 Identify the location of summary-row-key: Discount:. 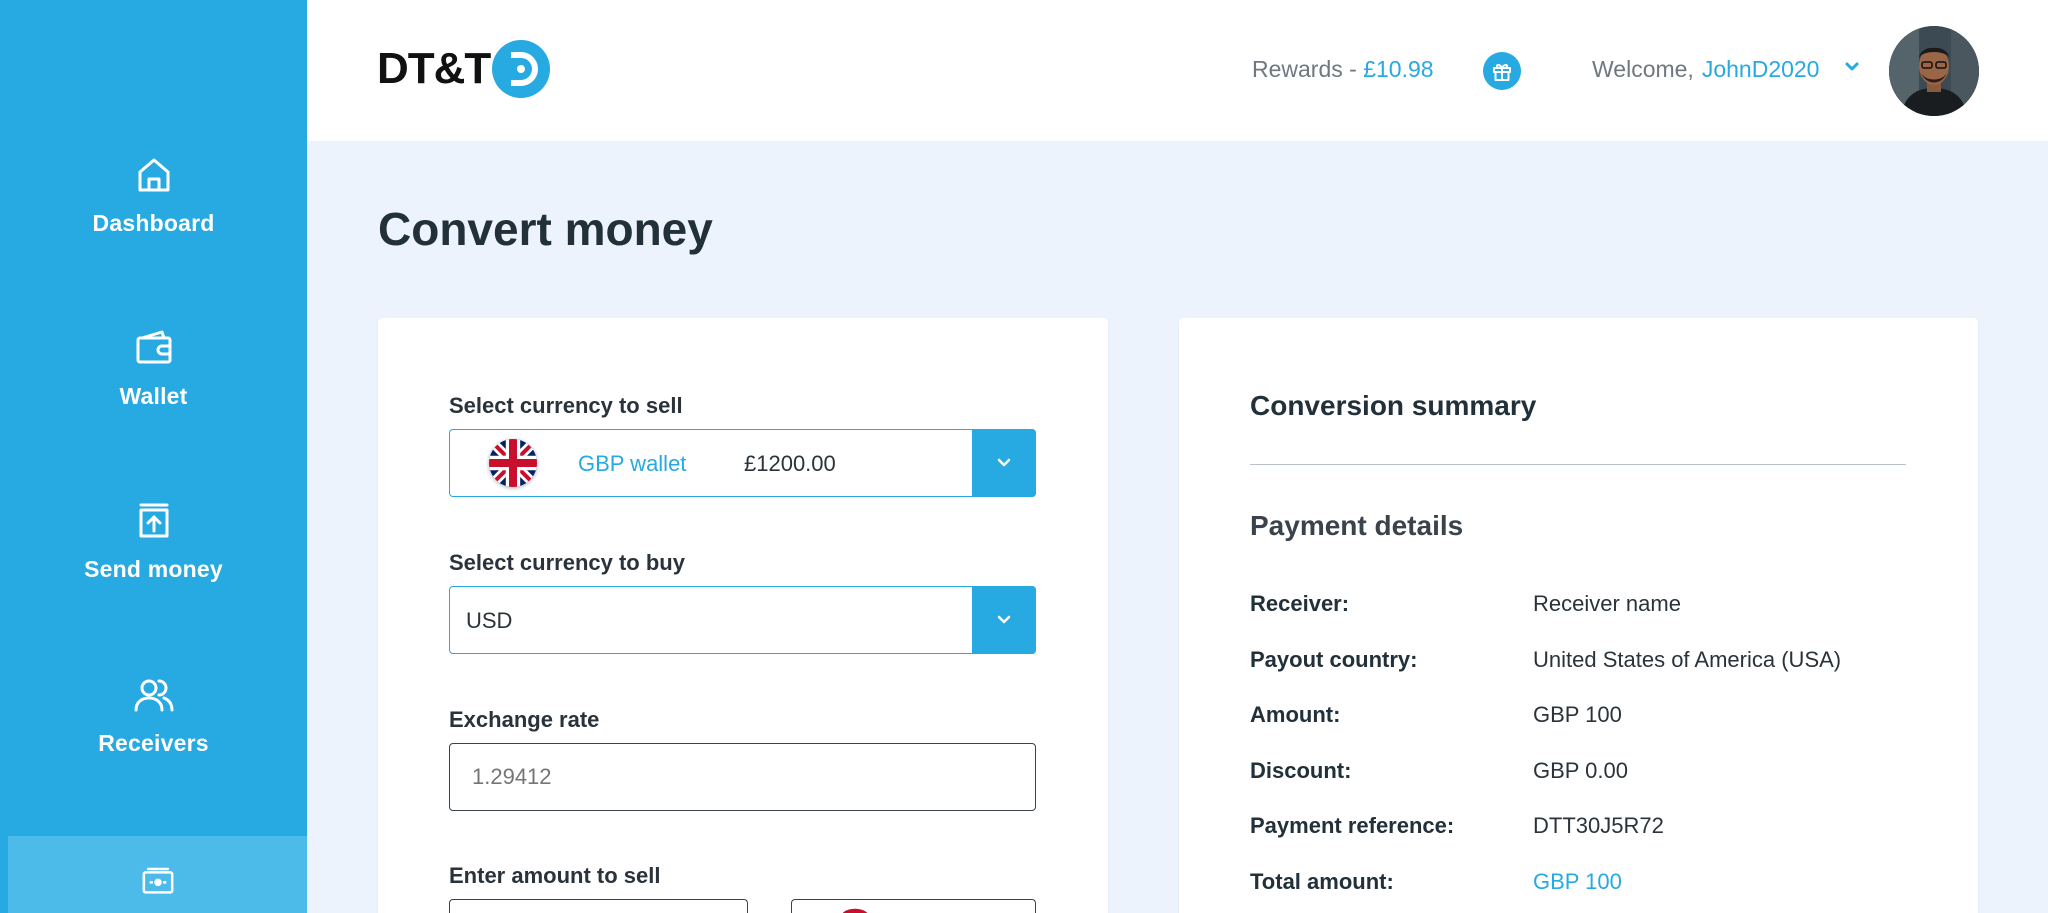
(1301, 770).